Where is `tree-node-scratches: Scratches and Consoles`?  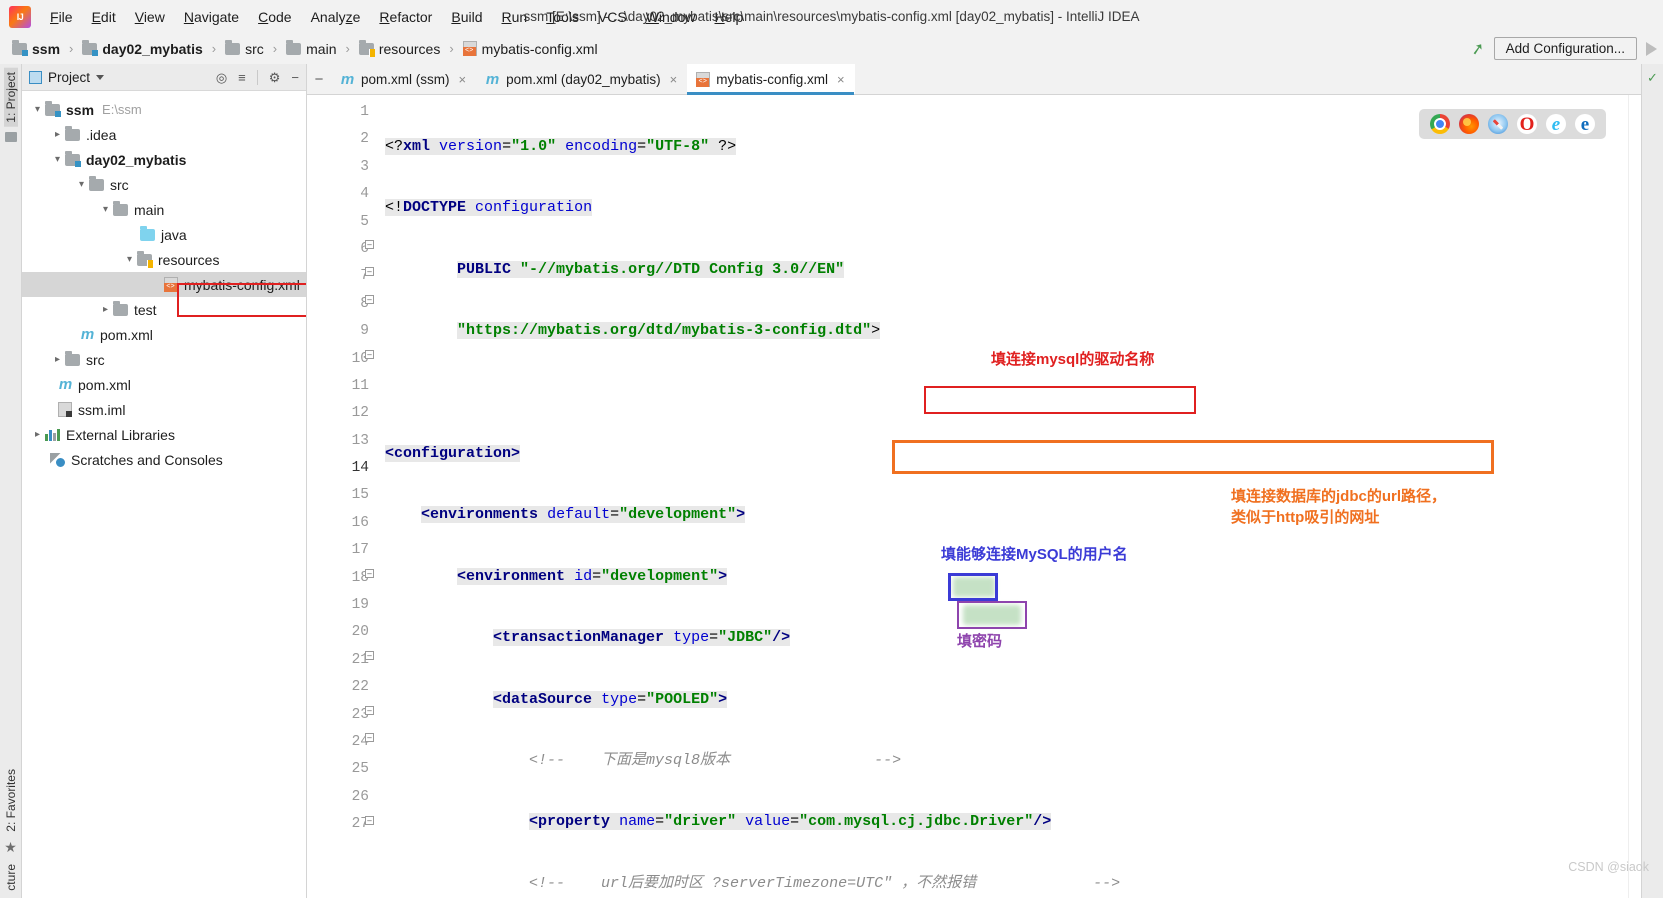 tree-node-scratches: Scratches and Consoles is located at coordinates (164, 459).